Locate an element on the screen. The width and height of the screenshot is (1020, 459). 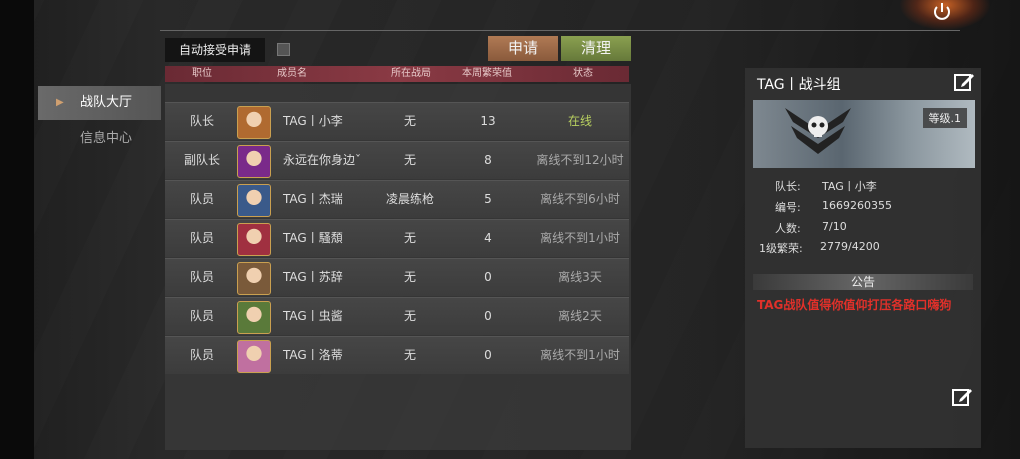
header-role: 职位 is located at coordinates (202, 73).